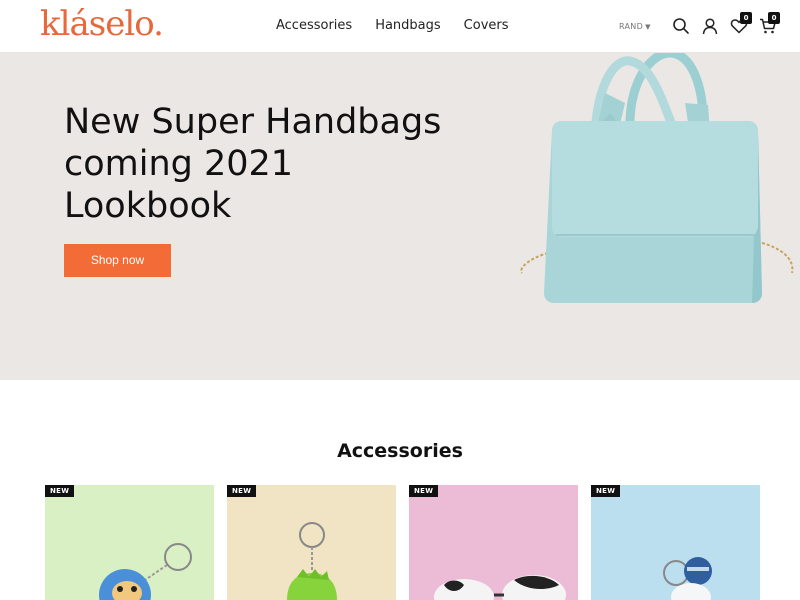 Image resolution: width=800 pixels, height=600 pixels. Describe the element at coordinates (648, 27) in the screenshot. I see `caret-down-icon: ▼` at that location.